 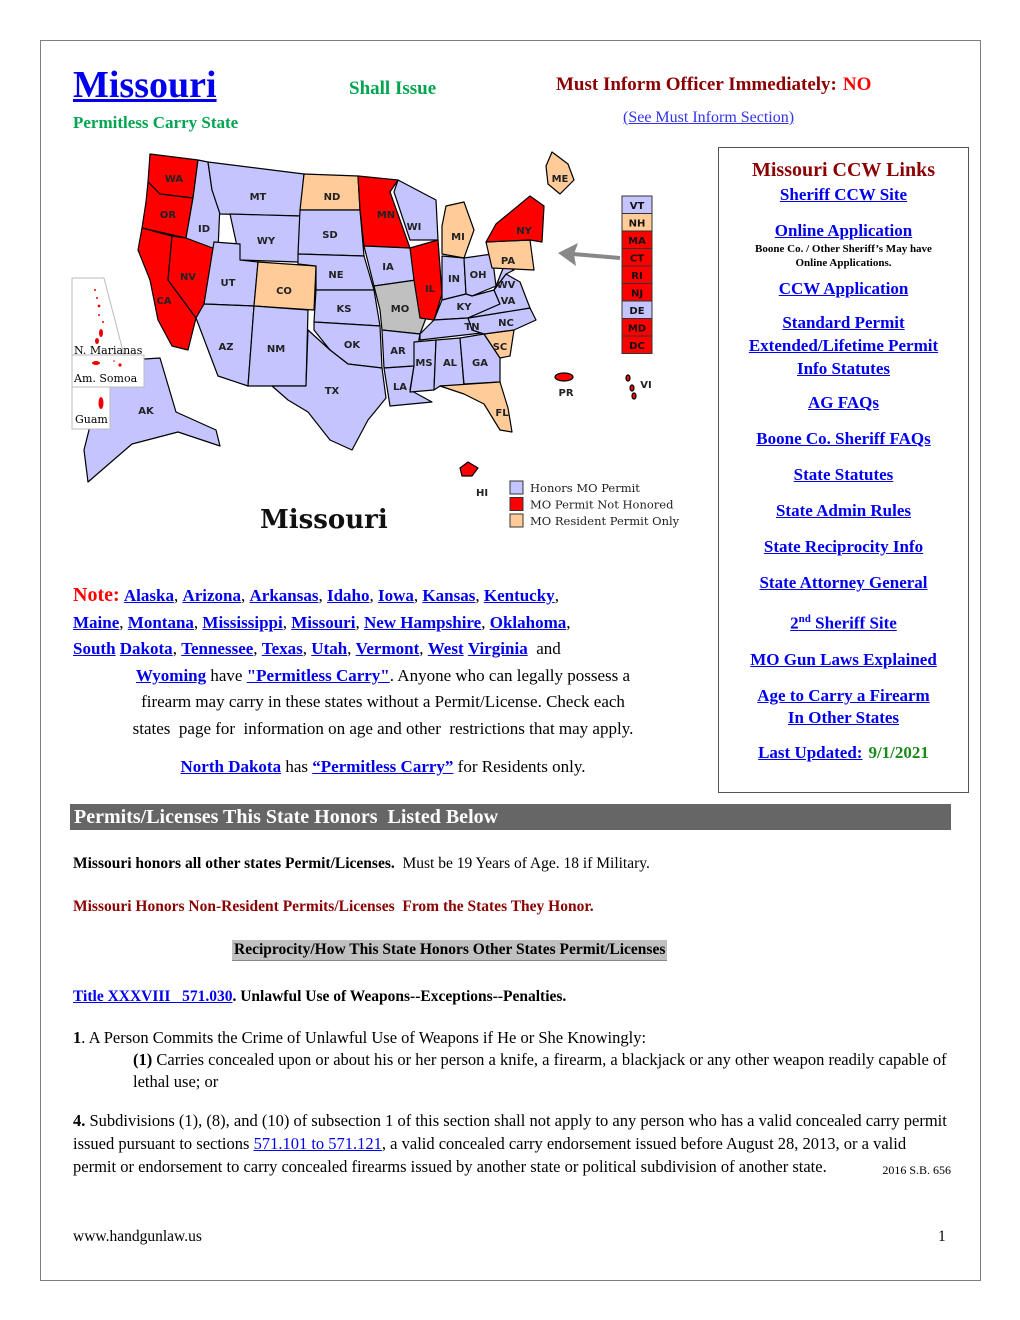 I want to click on ne-box-label-nj: NJ, so click(x=637, y=294).